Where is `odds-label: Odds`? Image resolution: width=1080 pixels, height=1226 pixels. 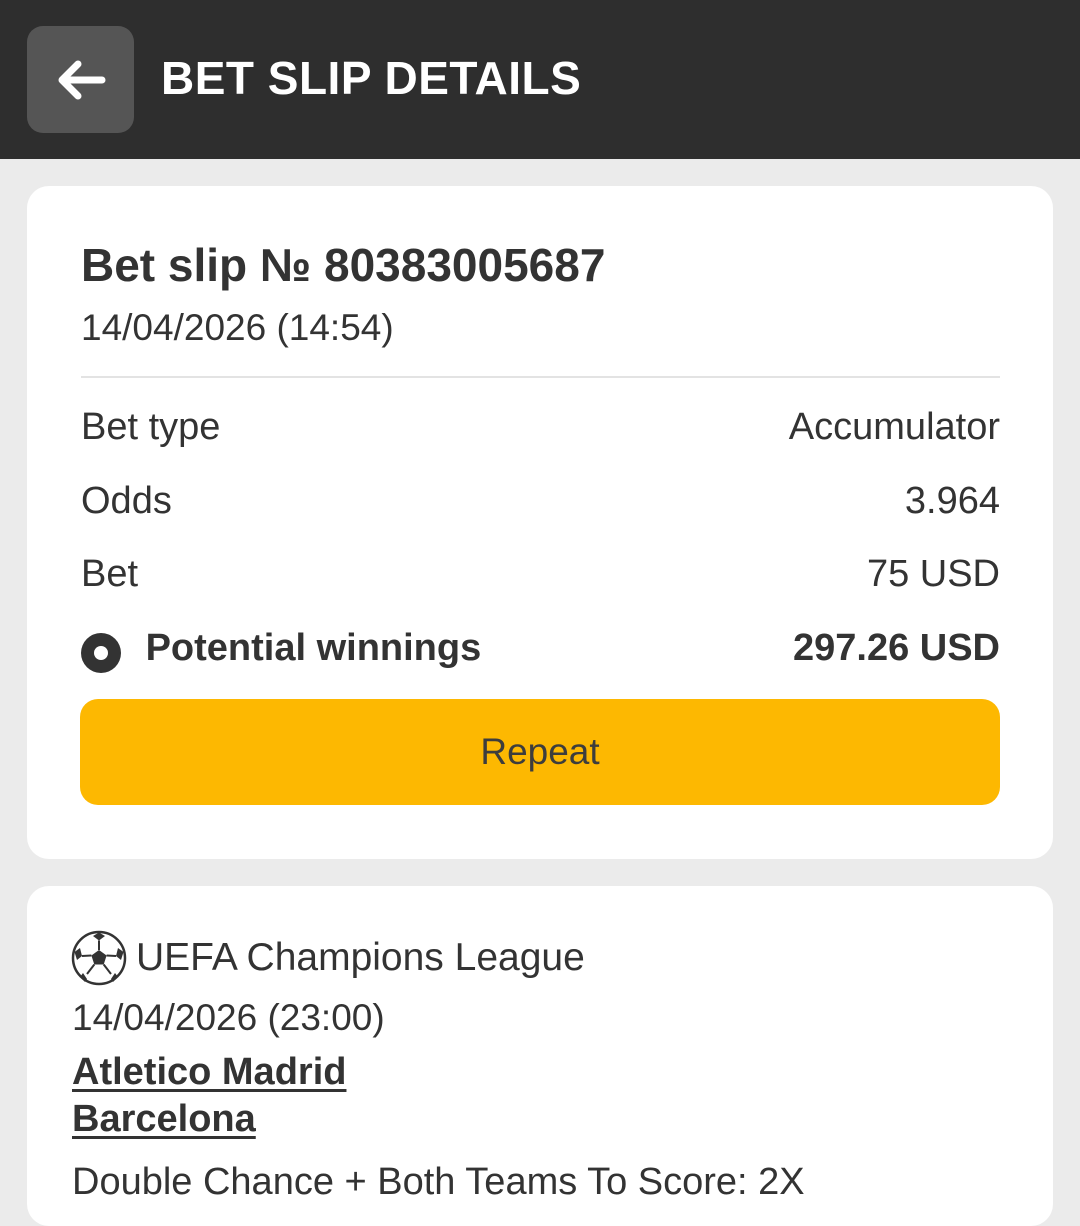
odds-label: Odds is located at coordinates (126, 501).